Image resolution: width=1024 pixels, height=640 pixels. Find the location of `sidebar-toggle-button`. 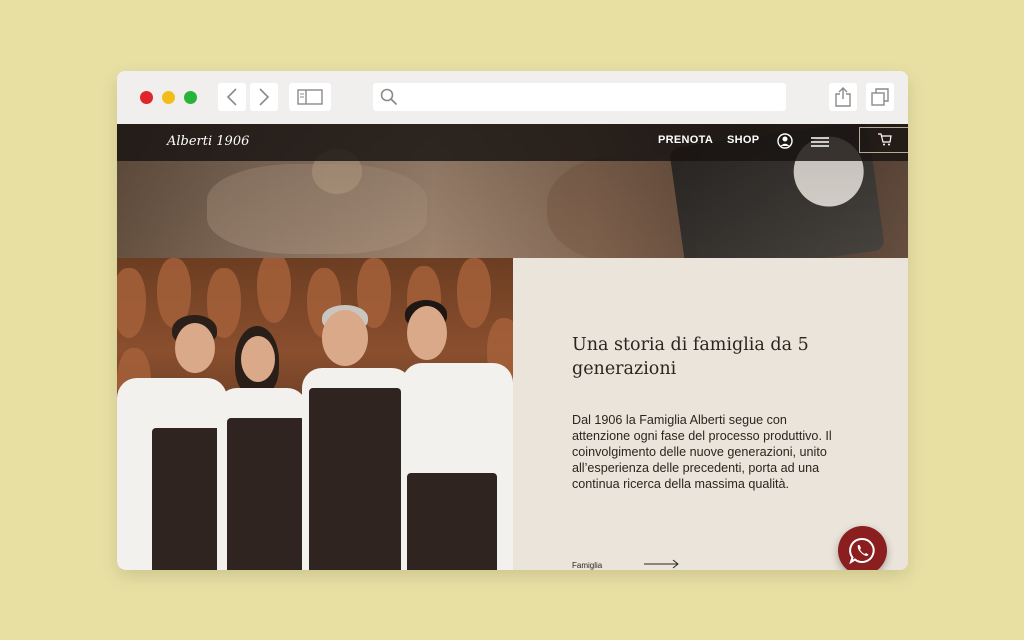

sidebar-toggle-button is located at coordinates (310, 97).